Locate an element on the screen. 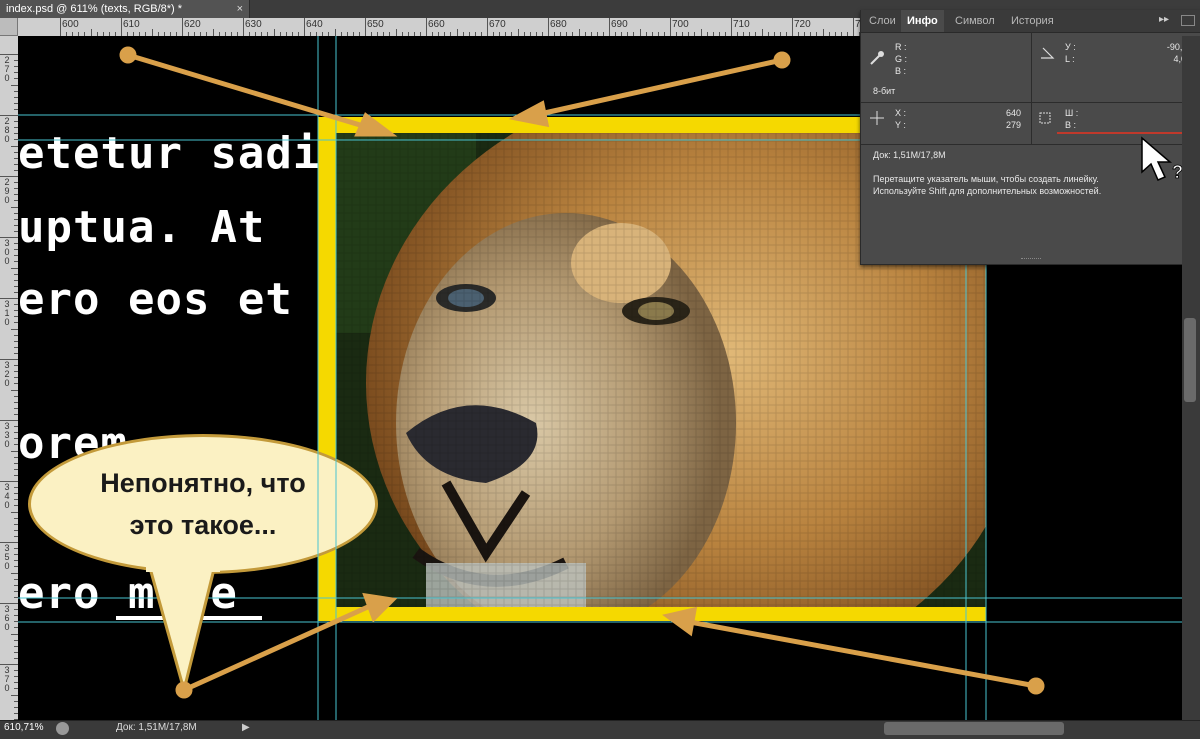 Image resolution: width=1200 pixels, height=739 pixels. panel-divider is located at coordinates (1031, 88).